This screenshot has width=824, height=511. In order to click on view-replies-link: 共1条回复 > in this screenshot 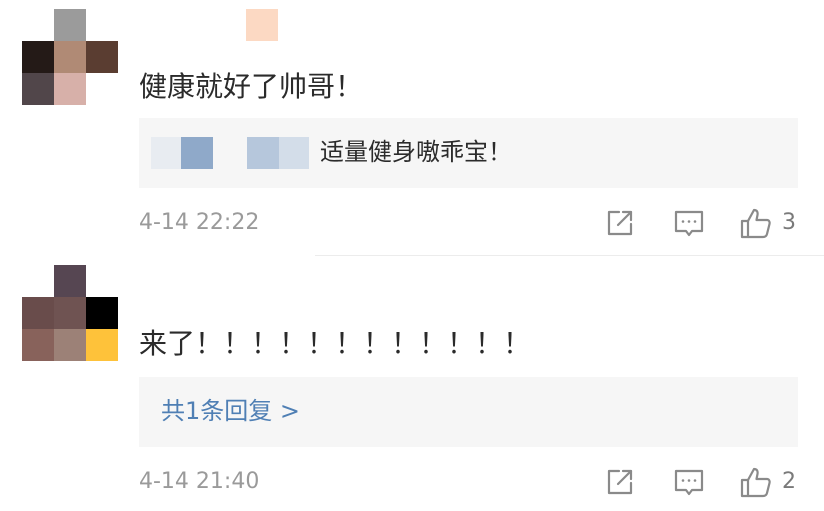, I will do `click(468, 412)`.